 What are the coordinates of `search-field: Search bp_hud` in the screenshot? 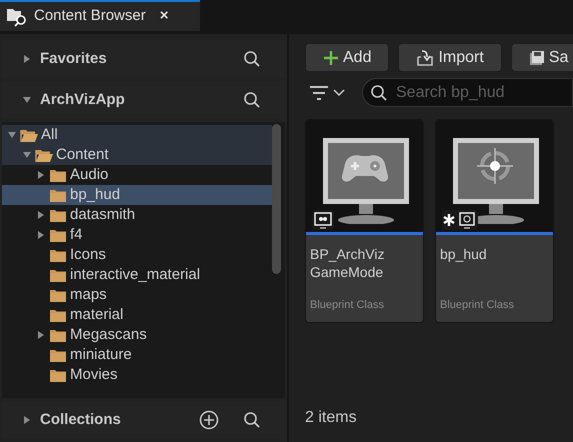 It's located at (467, 92).